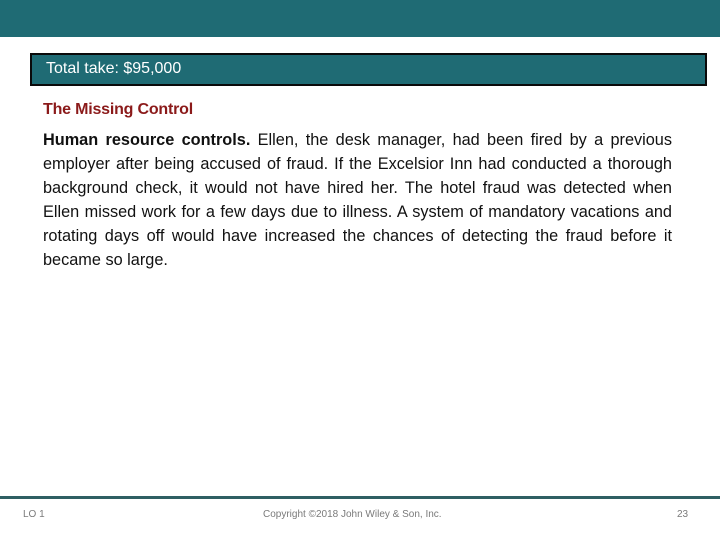  What do you see at coordinates (360, 497) in the screenshot?
I see `footer-divider` at bounding box center [360, 497].